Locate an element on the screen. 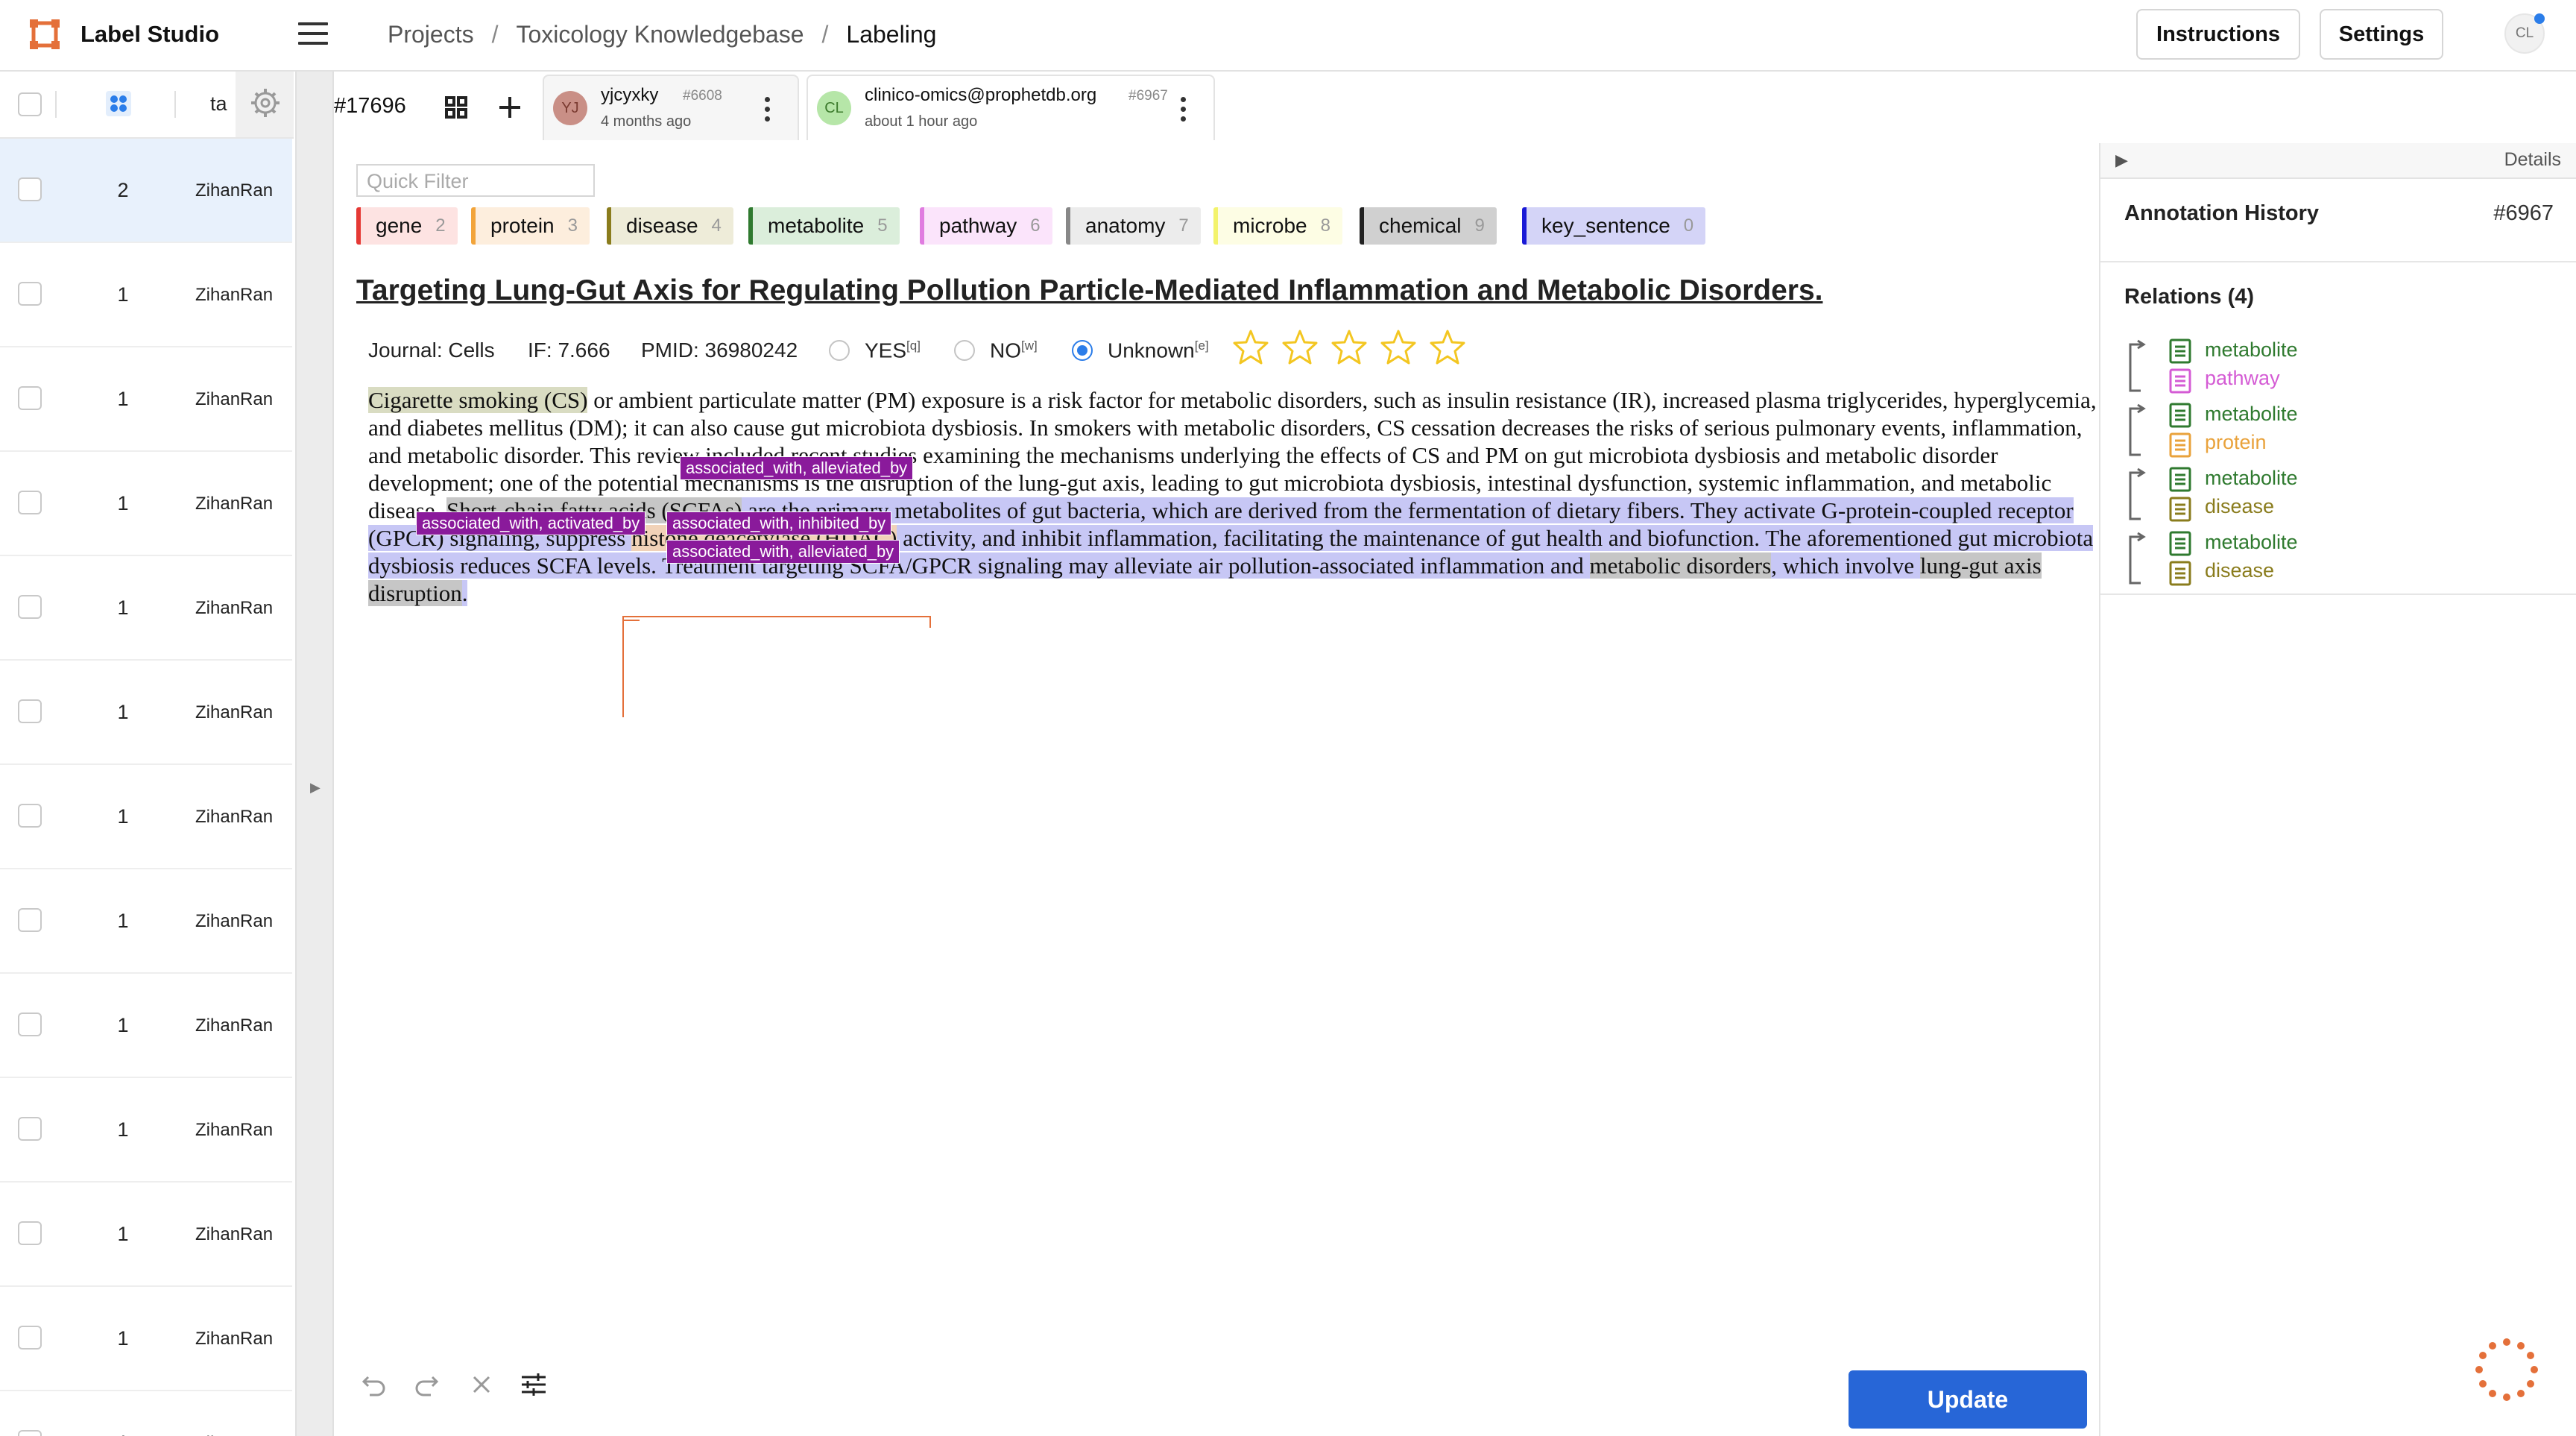 The height and width of the screenshot is (1436, 2576). label-gene: gene 2 is located at coordinates (407, 226).